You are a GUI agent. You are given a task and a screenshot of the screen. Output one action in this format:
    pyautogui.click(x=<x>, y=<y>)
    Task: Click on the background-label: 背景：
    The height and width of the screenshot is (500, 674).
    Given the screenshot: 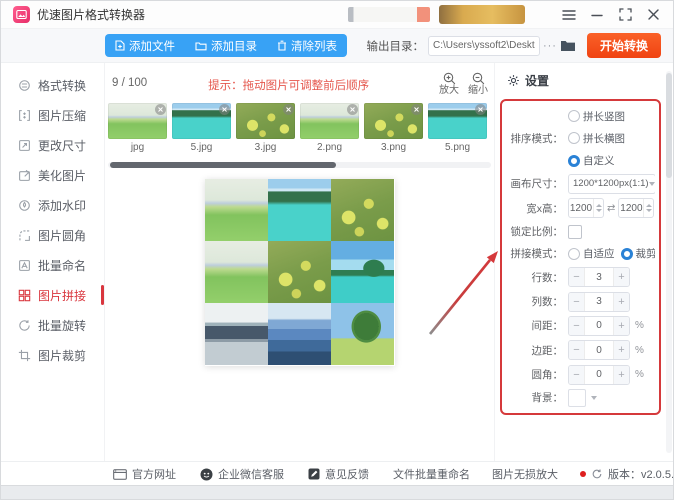 What is the action you would take?
    pyautogui.click(x=547, y=398)
    